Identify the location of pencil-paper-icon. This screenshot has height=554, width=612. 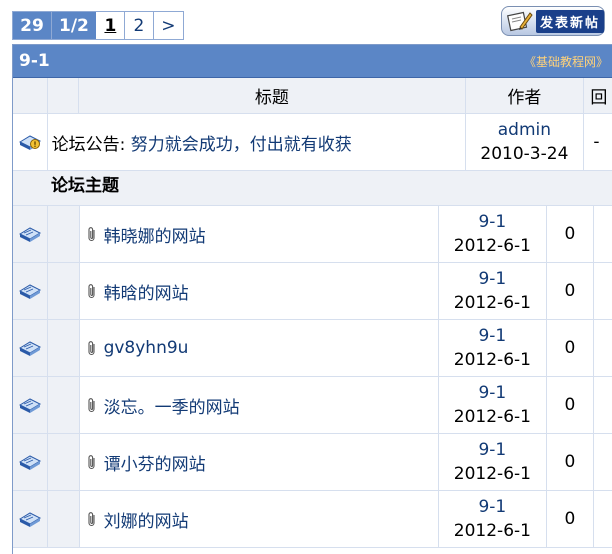
(520, 21).